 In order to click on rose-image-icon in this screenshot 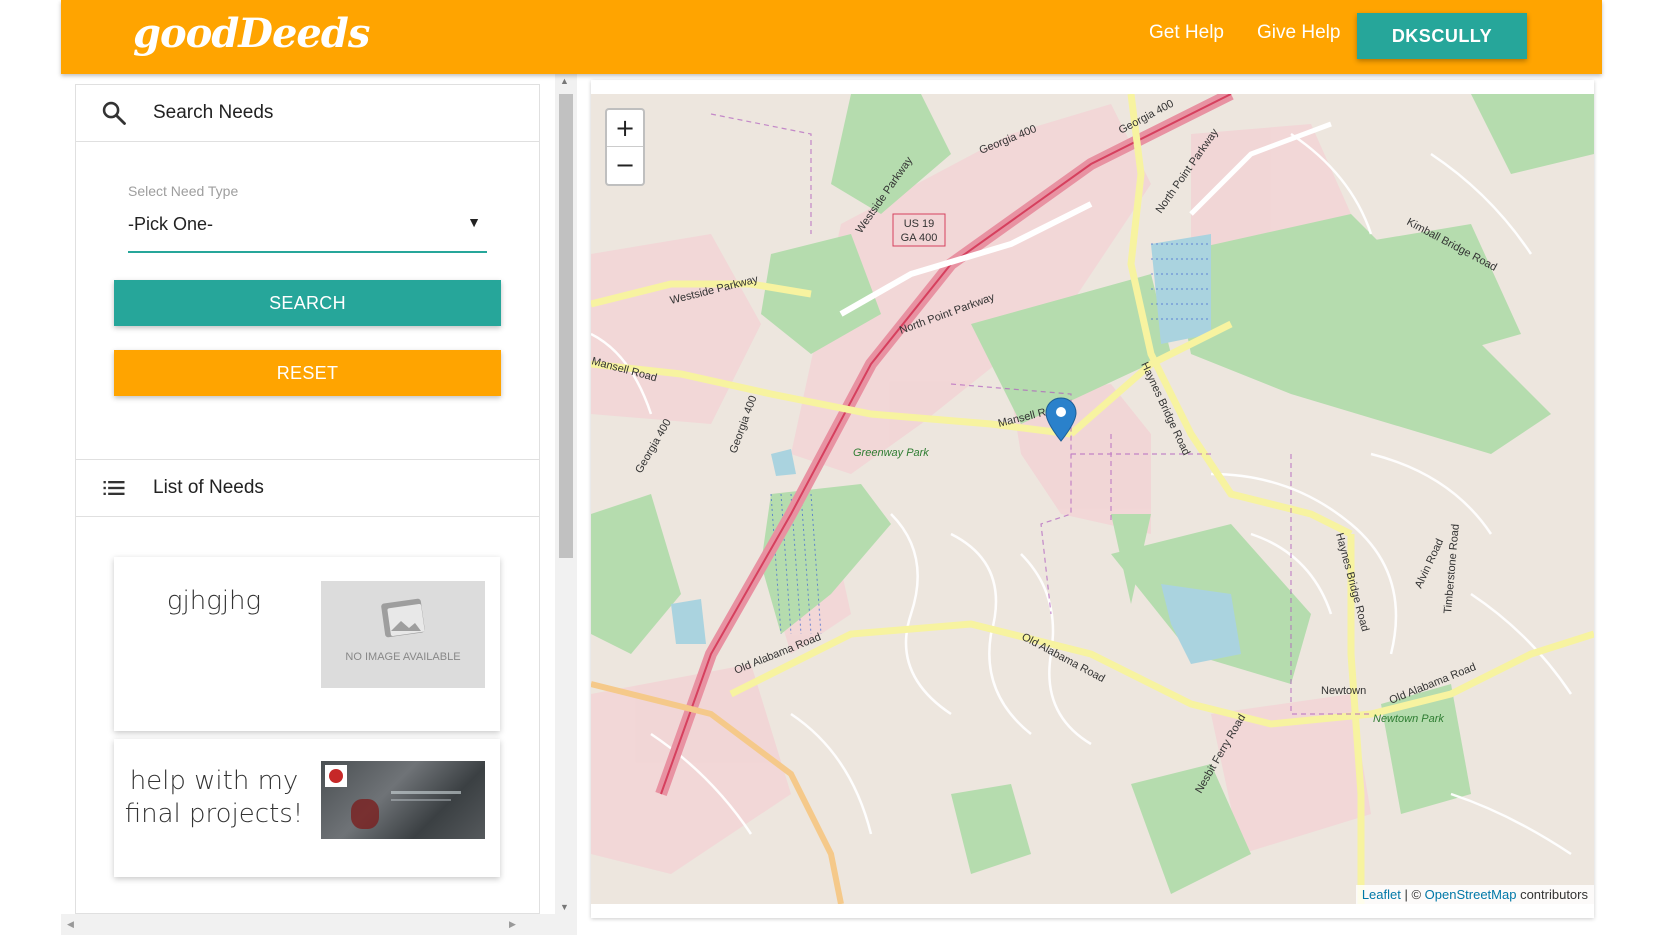, I will do `click(336, 776)`.